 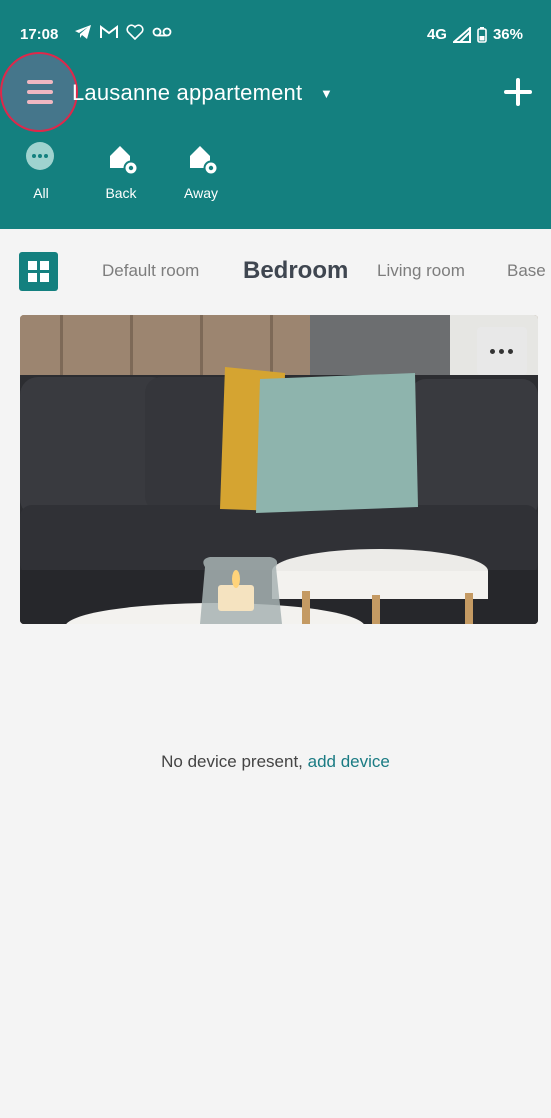 What do you see at coordinates (421, 271) in the screenshot?
I see `tab-living-room: Living room` at bounding box center [421, 271].